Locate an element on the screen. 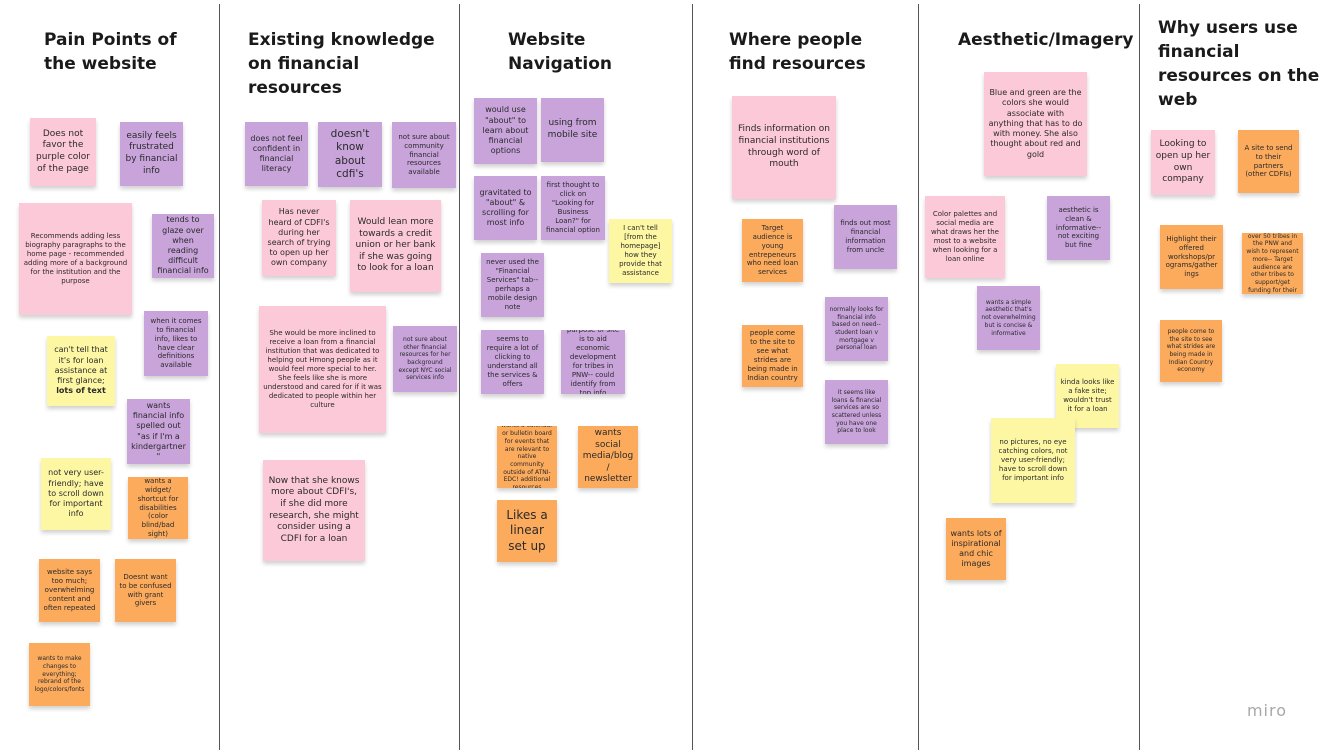  sticky-note-text: doesn't know about cdfi's is located at coordinates (350, 153).